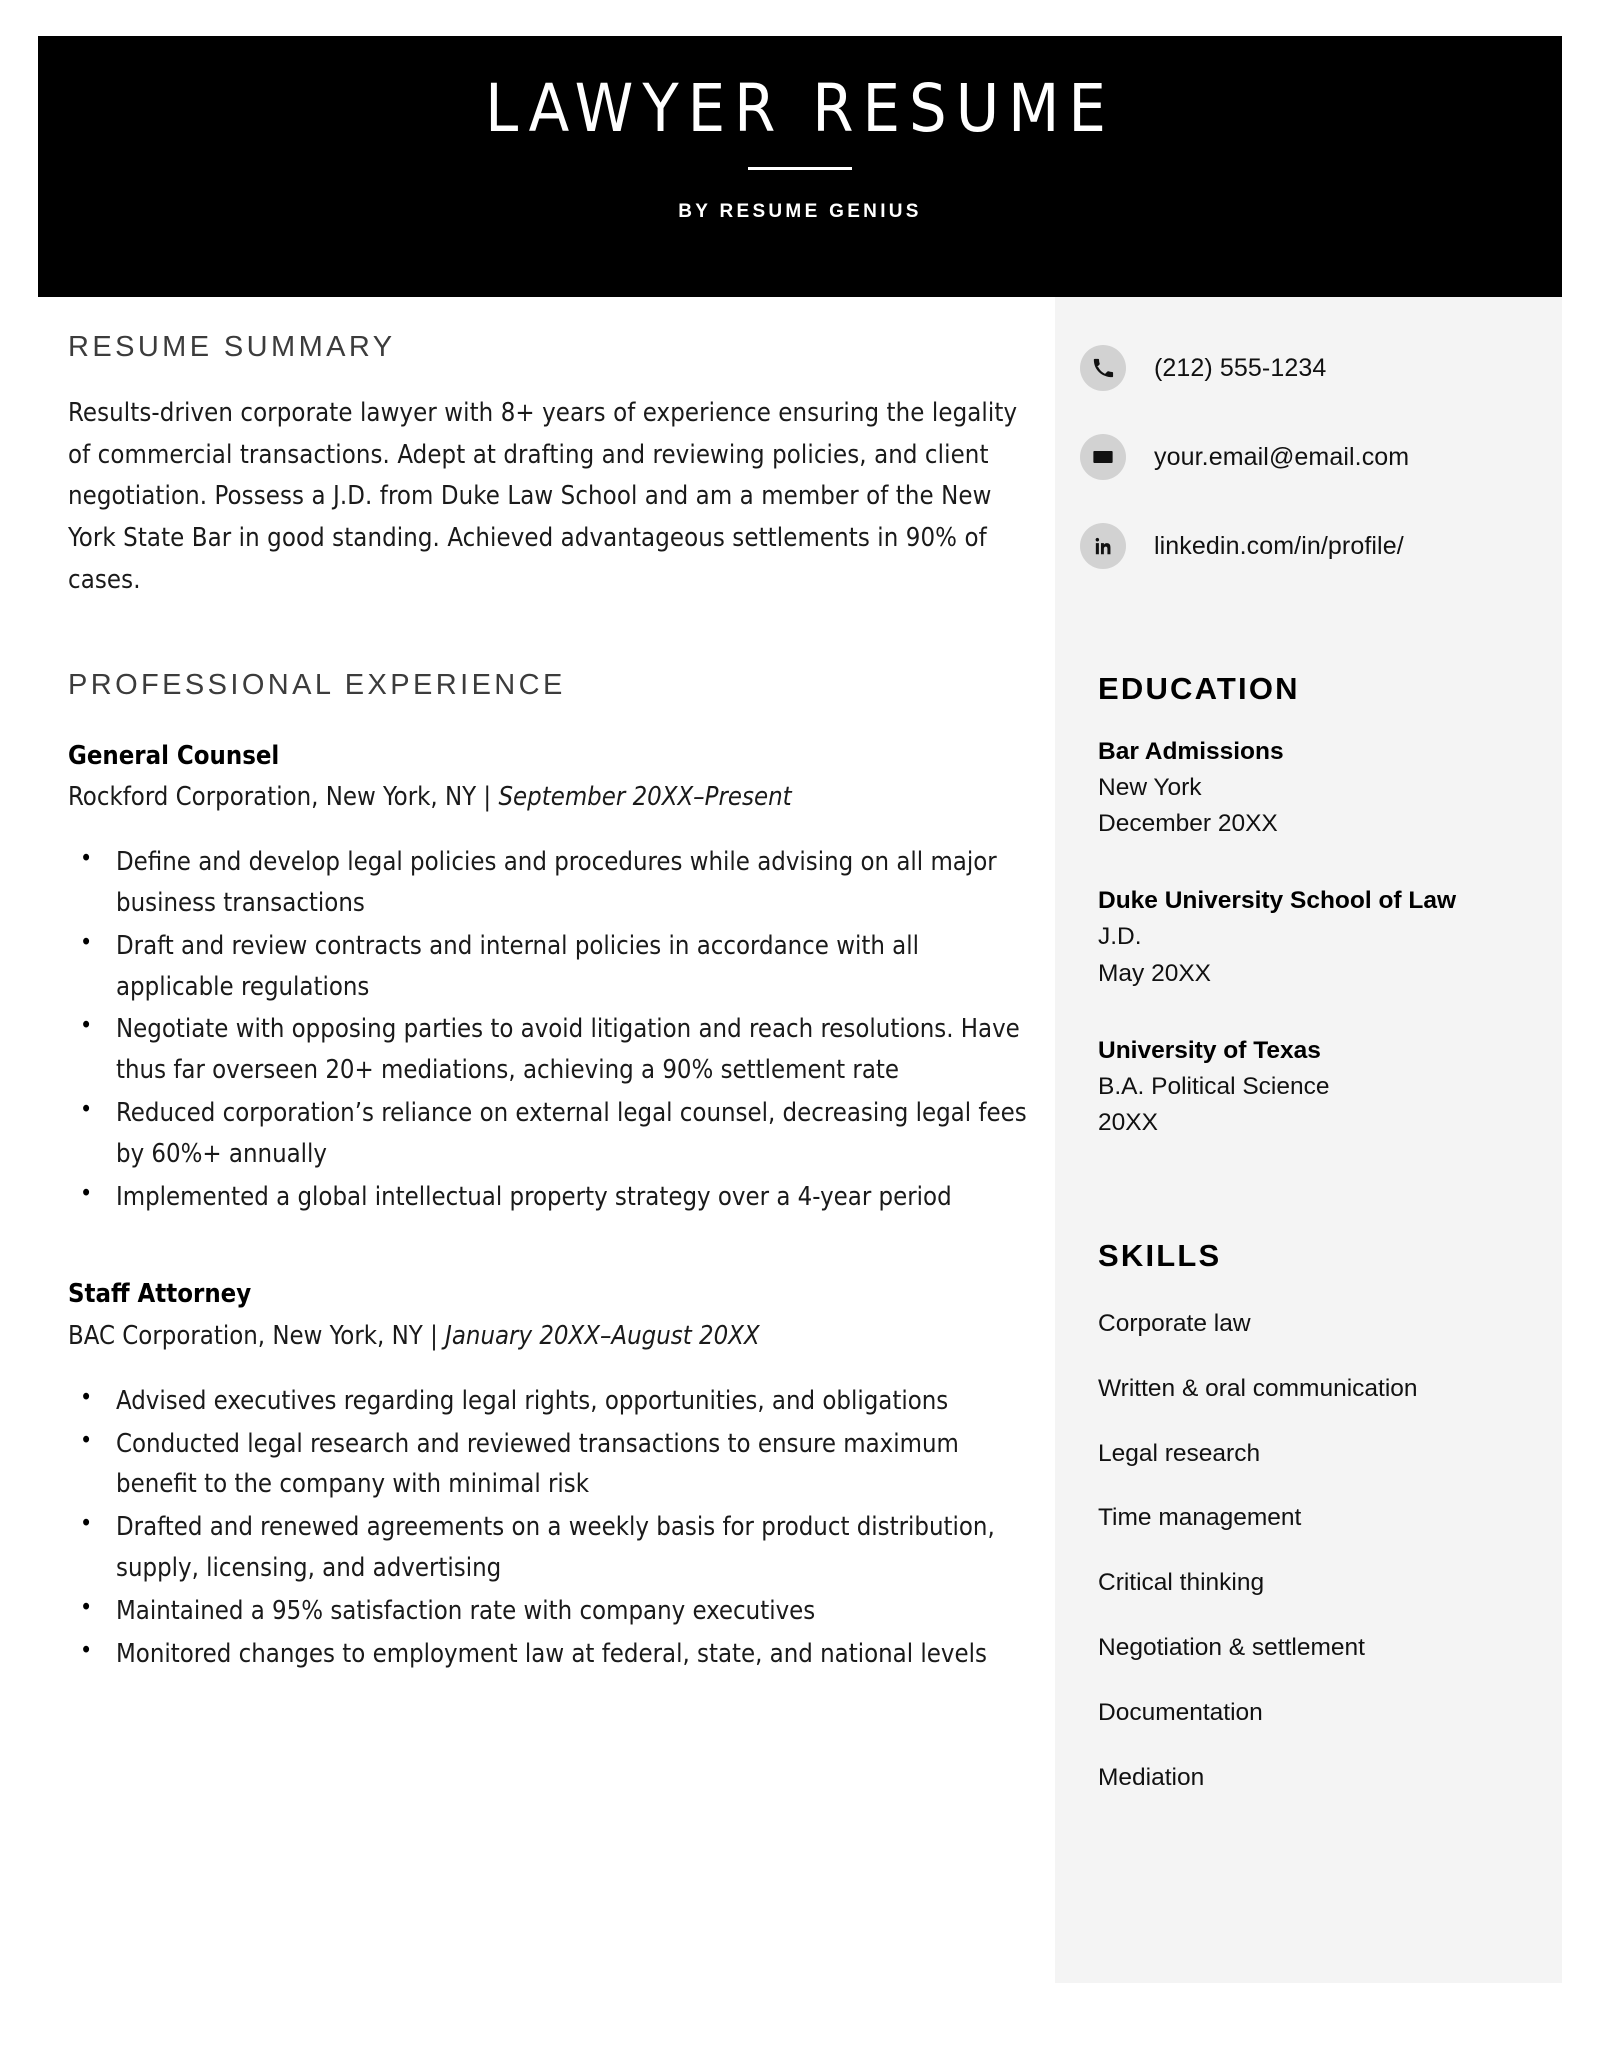 The height and width of the screenshot is (2071, 1600). I want to click on education-date: December 20XX, so click(1188, 824).